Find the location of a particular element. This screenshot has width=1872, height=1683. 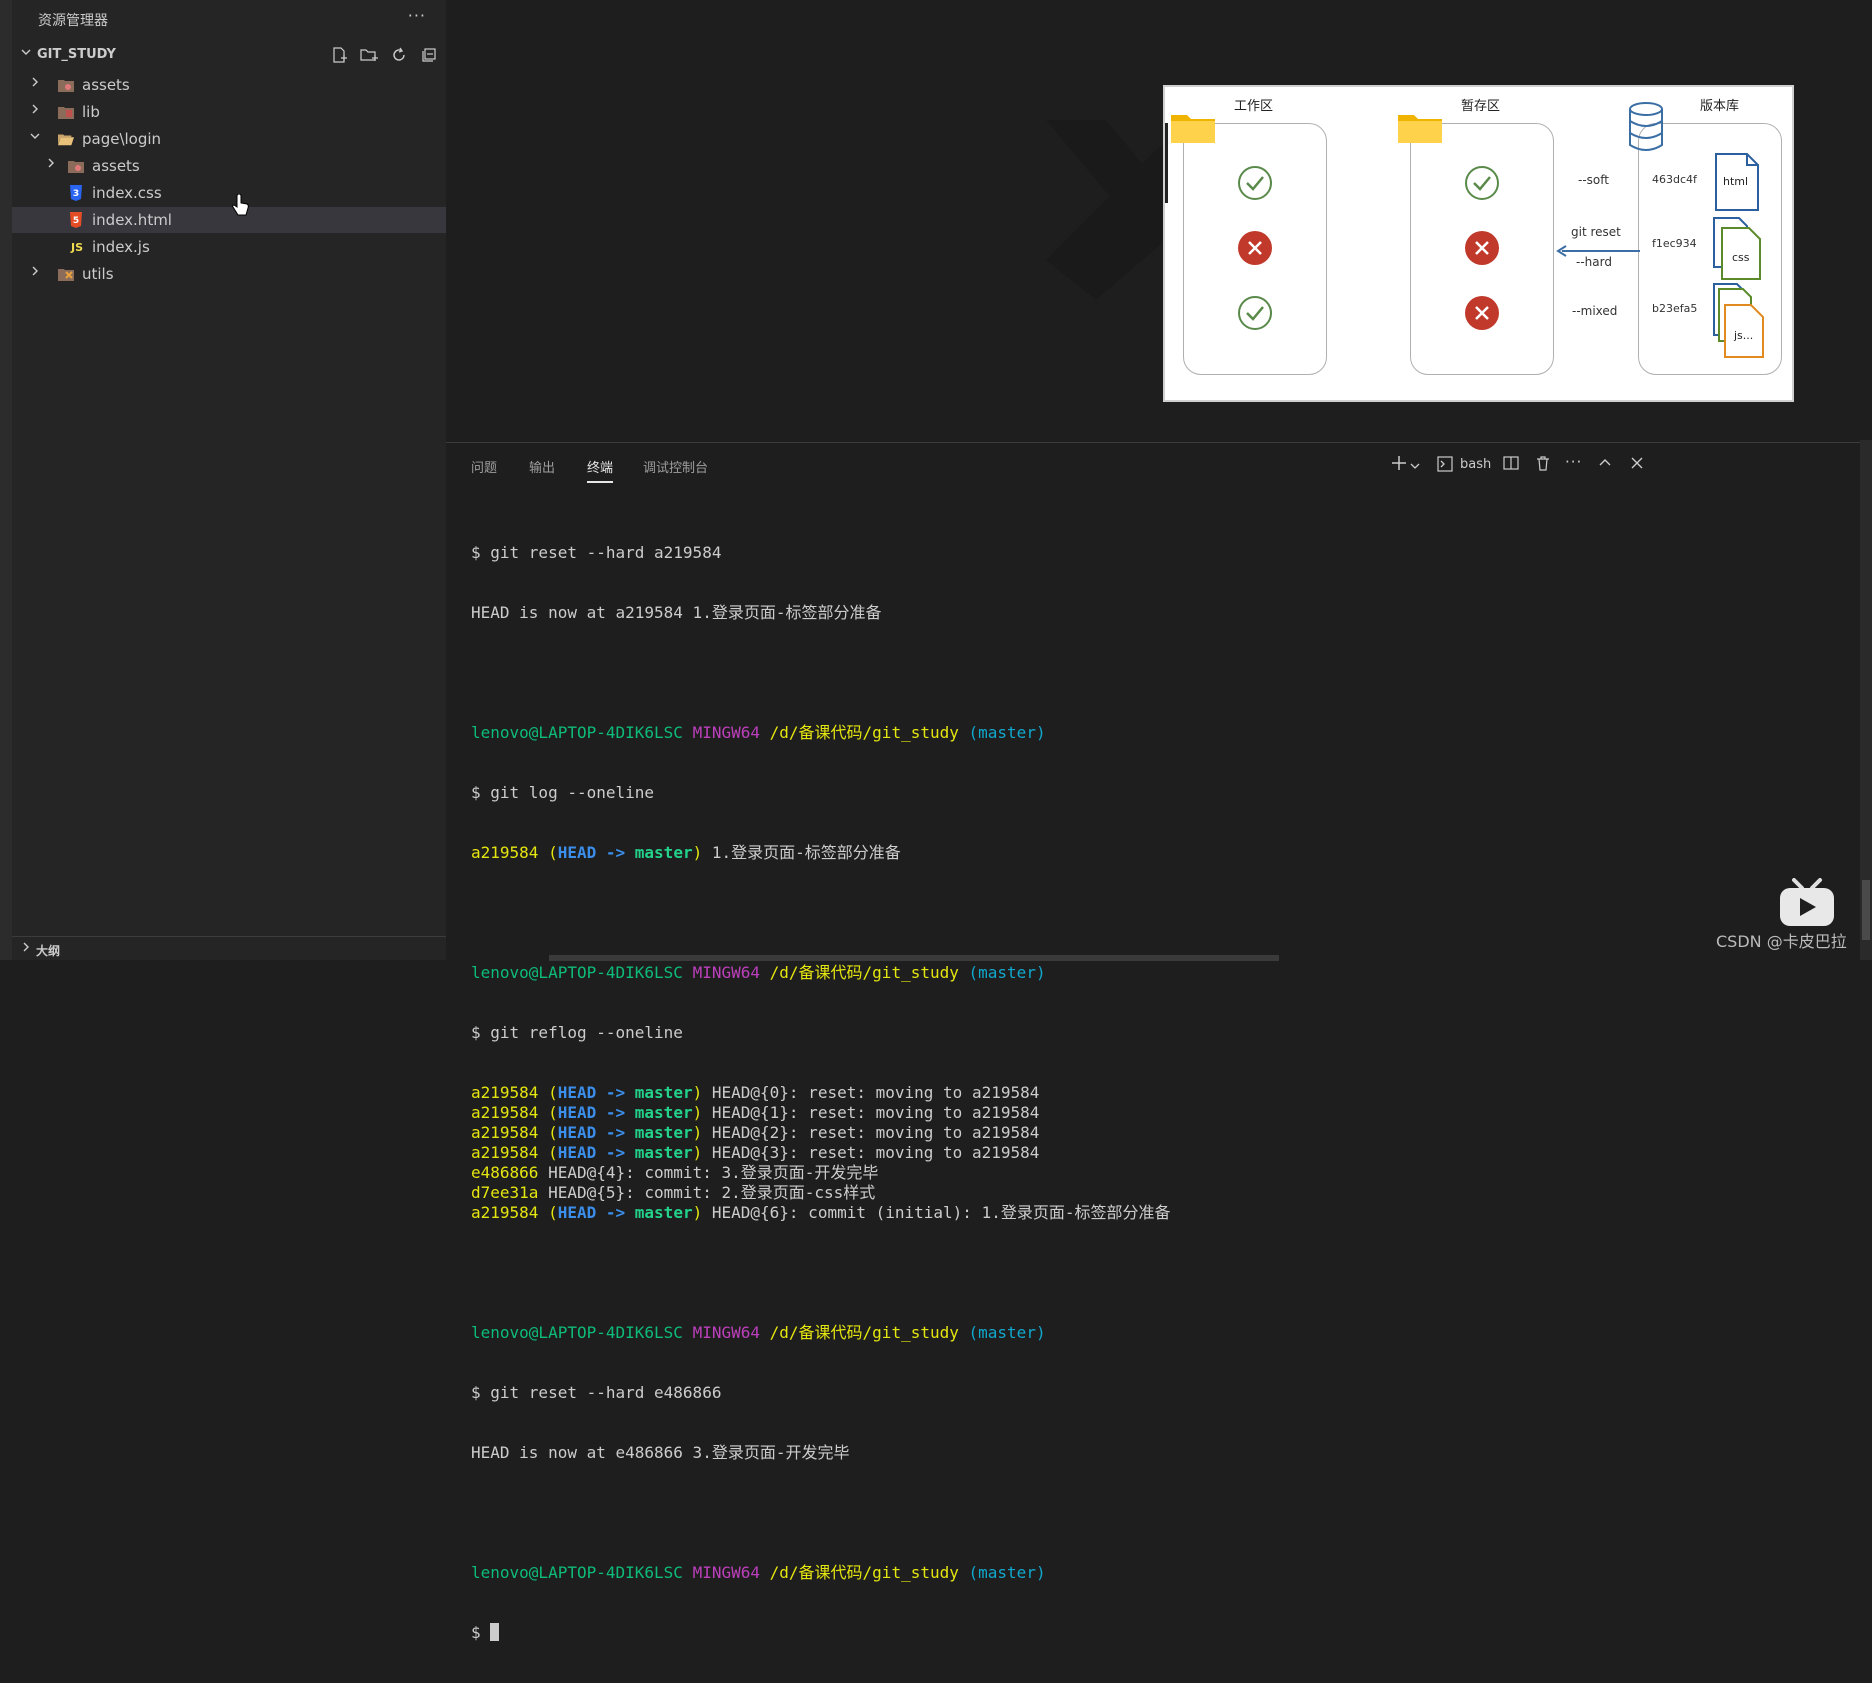

split-terminal-icon is located at coordinates (1511, 465).